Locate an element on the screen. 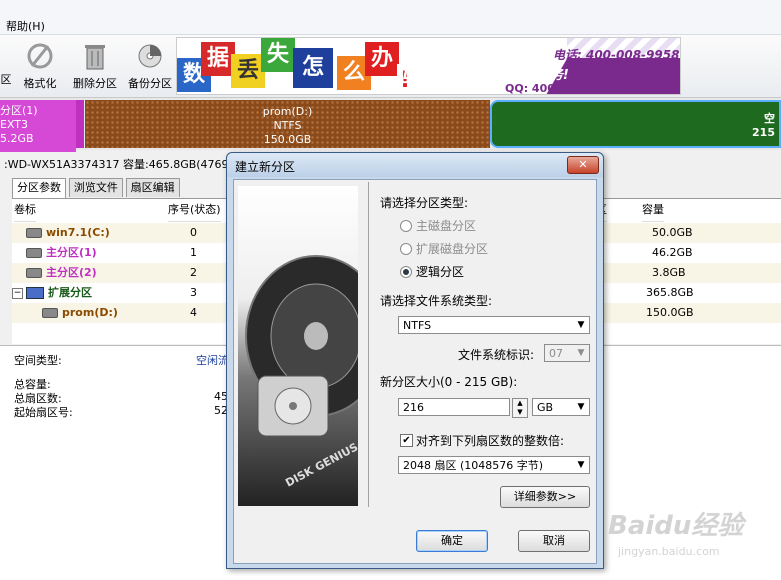 The width and height of the screenshot is (781, 580). start-sector-label: 起始扇区号: is located at coordinates (43, 412).